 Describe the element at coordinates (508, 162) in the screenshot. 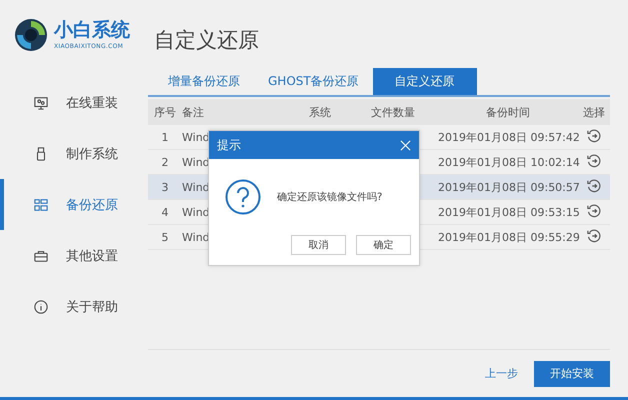

I see `table-cell: 2019年01月08日 10:02:14` at that location.